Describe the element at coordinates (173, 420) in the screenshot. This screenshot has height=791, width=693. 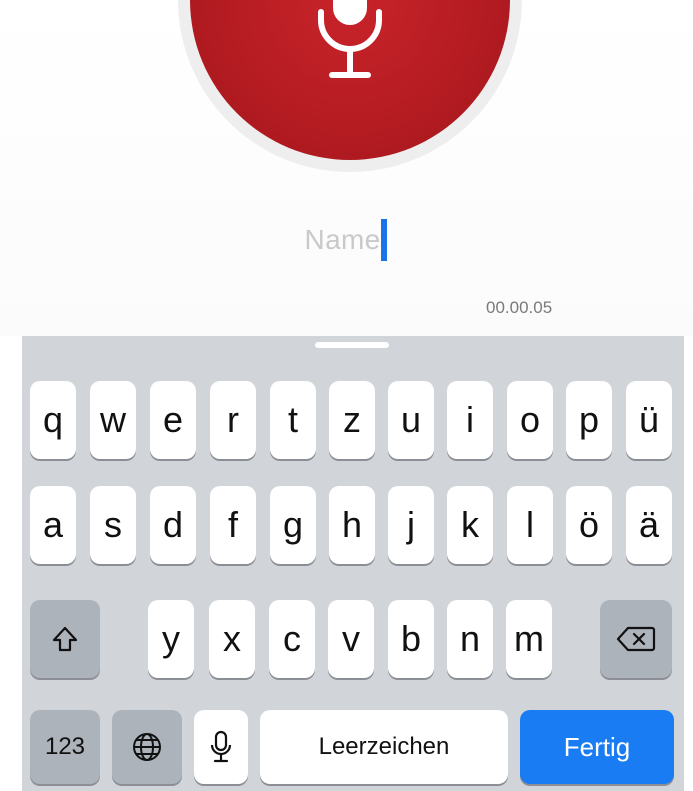
I see `key-e: e` at that location.